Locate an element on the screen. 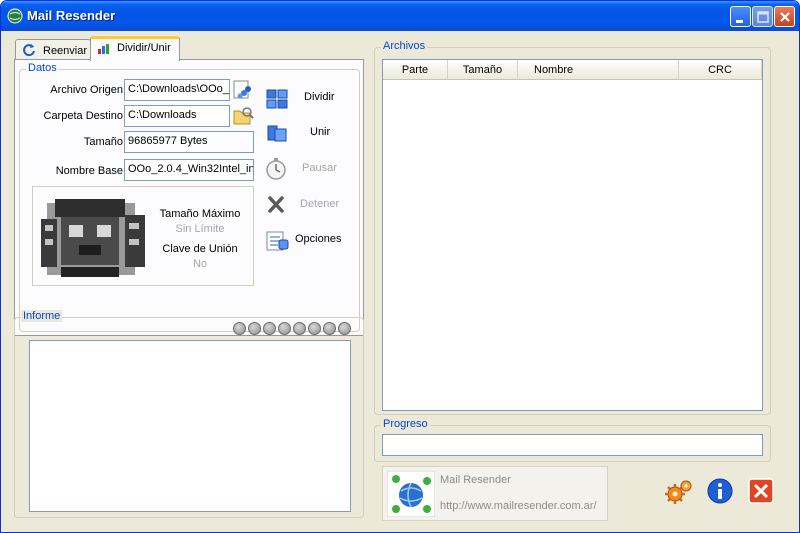 This screenshot has width=800, height=533. detener-button: Detener is located at coordinates (309, 205).